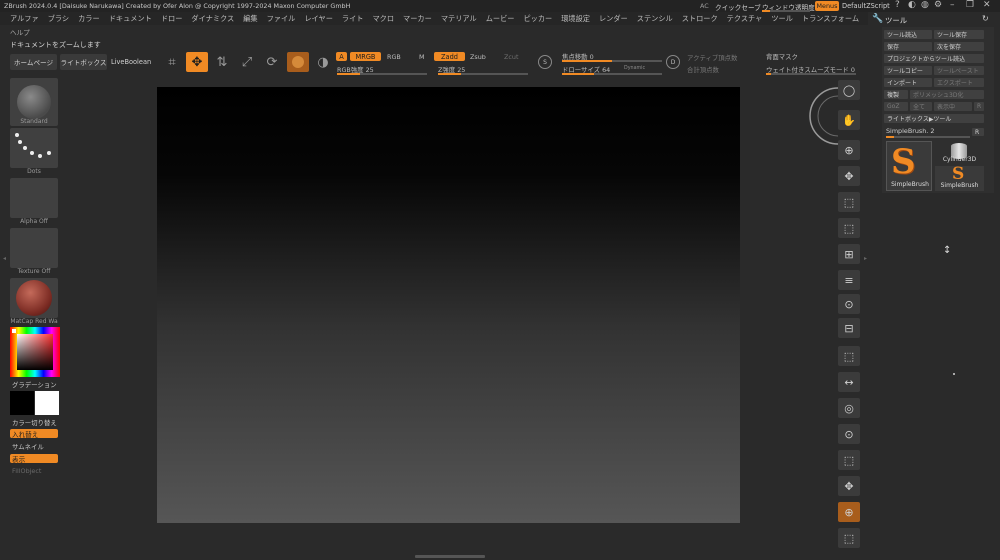 The width and height of the screenshot is (1000, 560). What do you see at coordinates (849, 120) in the screenshot?
I see `right-shelf-button-1: ✋` at bounding box center [849, 120].